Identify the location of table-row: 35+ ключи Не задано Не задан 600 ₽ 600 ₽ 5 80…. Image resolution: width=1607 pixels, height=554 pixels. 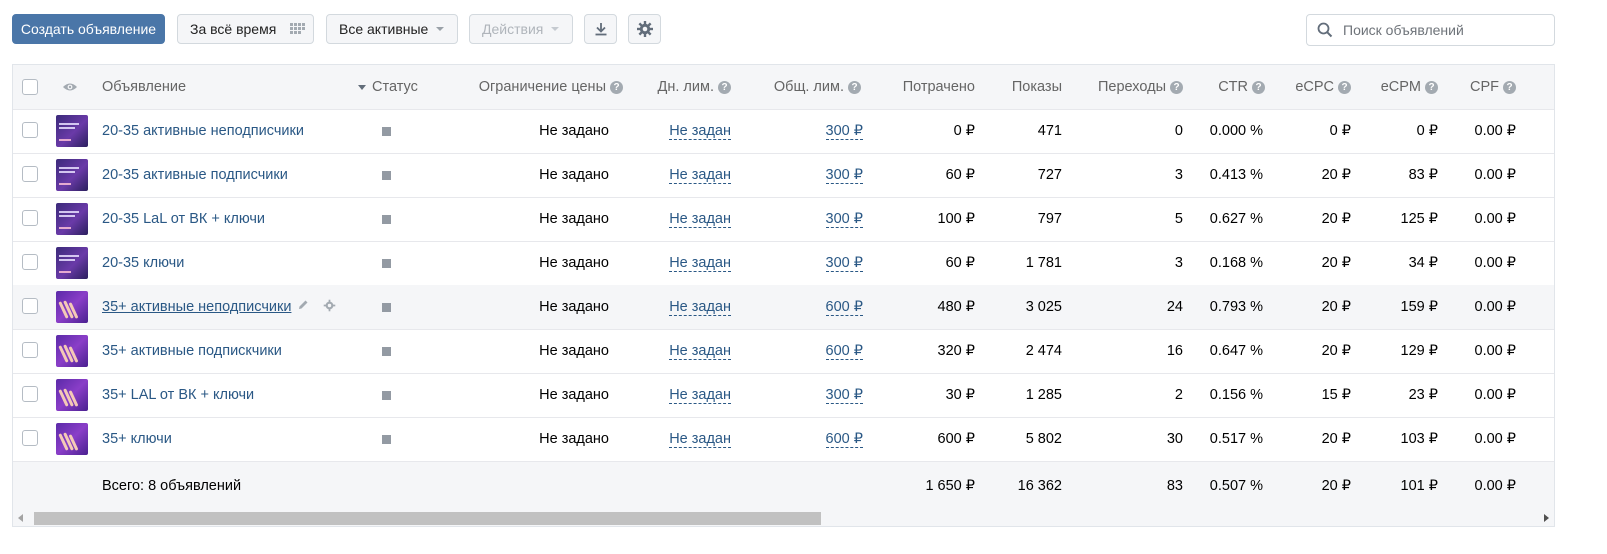
(783, 439).